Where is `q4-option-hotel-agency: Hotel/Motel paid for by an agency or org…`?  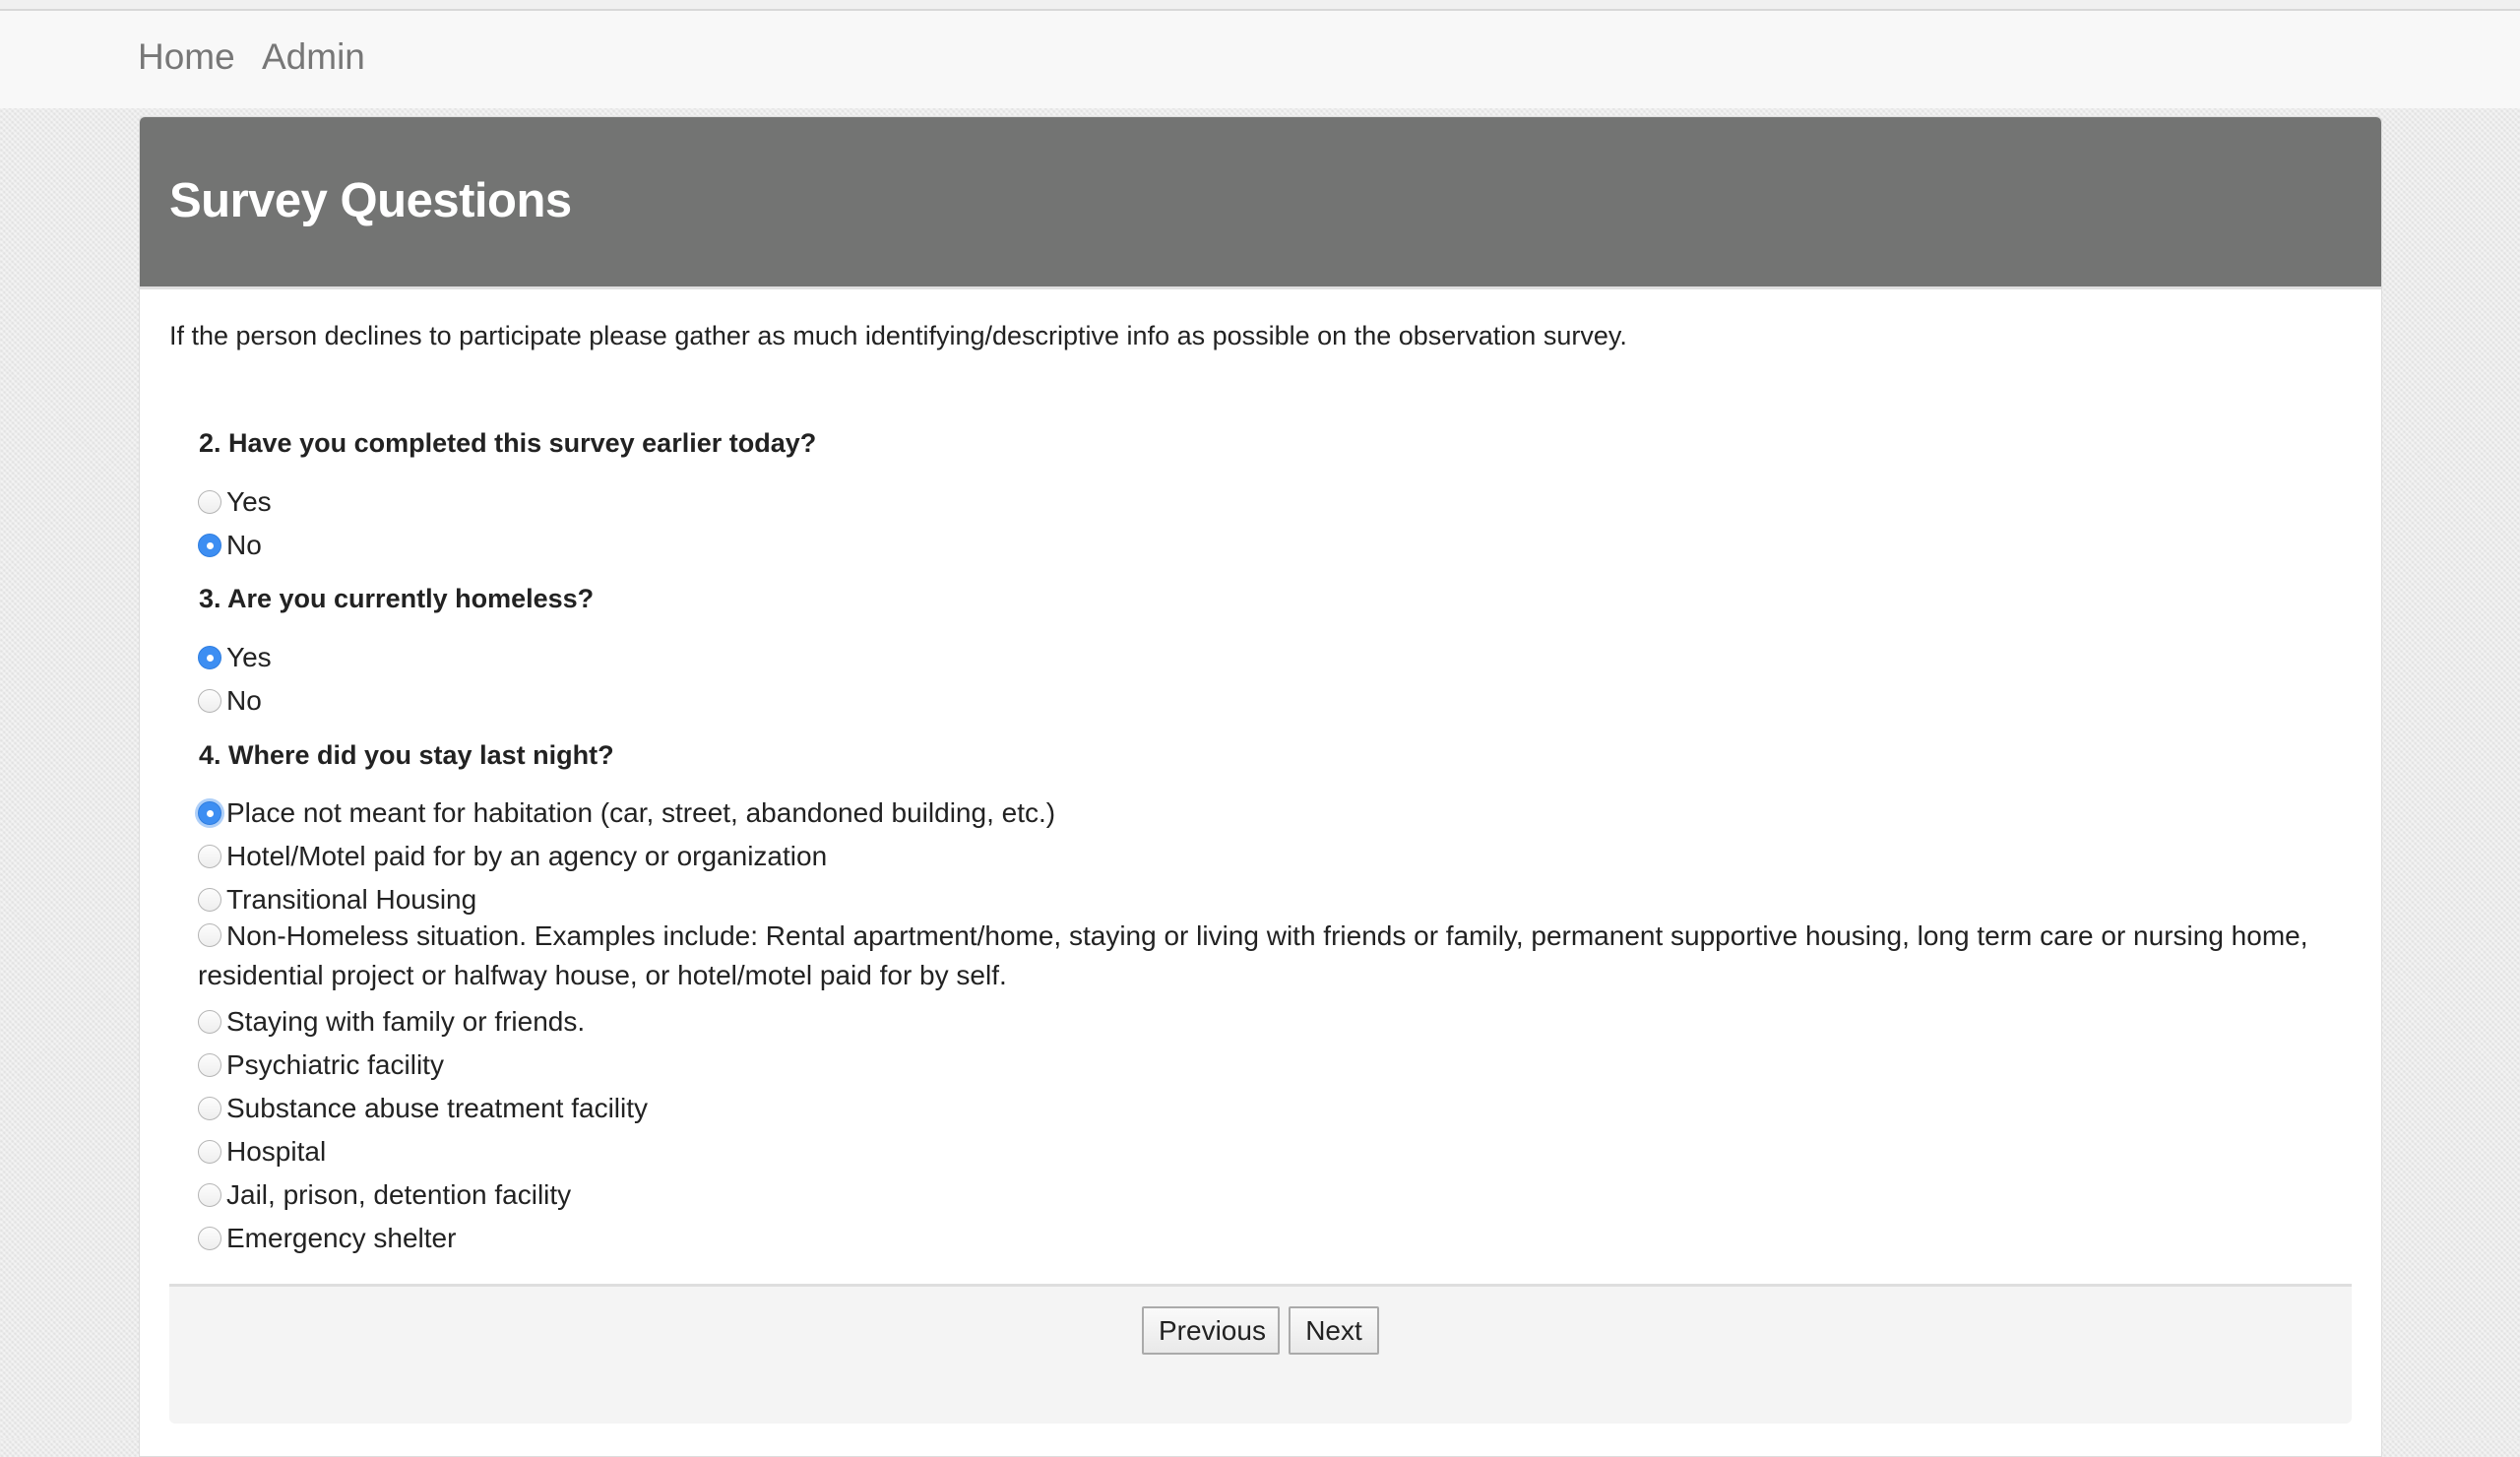
q4-option-hotel-agency: Hotel/Motel paid for by an agency or org… is located at coordinates (512, 856).